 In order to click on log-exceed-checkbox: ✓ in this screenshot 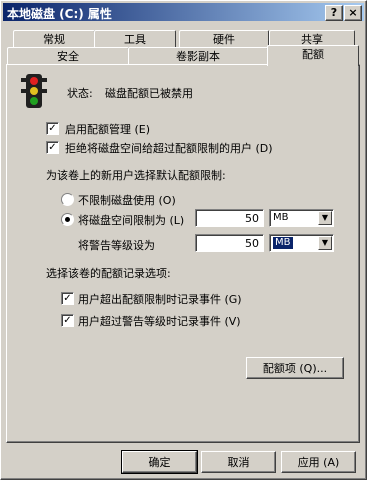, I will do `click(67, 298)`.